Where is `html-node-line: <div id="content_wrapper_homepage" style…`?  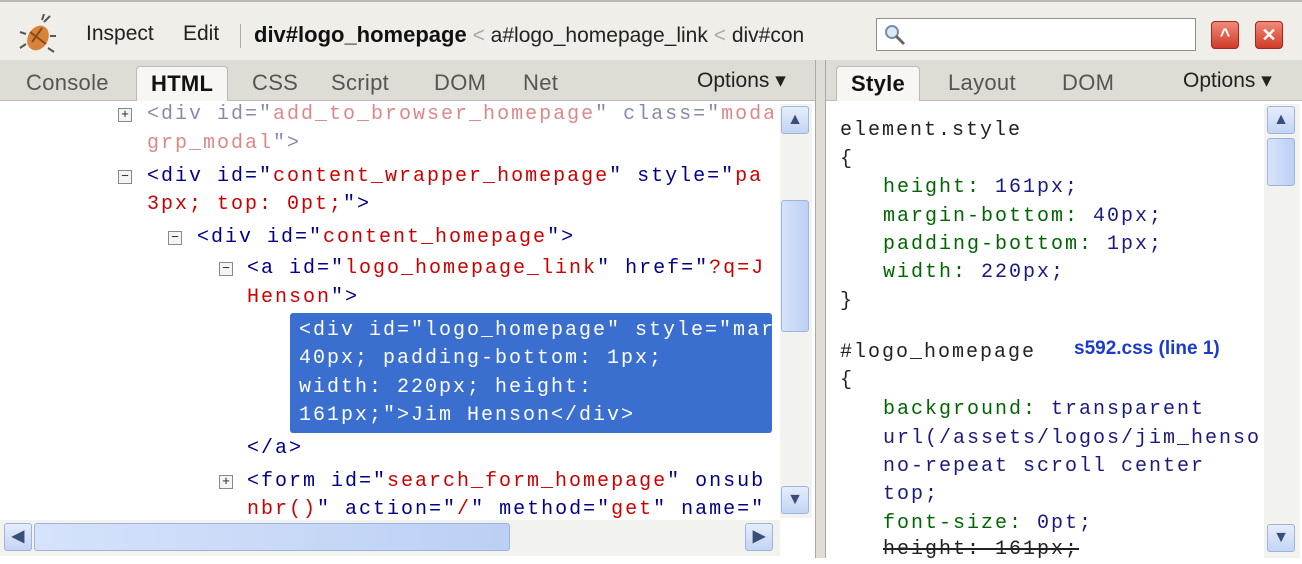 html-node-line: <div id="content_wrapper_homepage" style… is located at coordinates (460, 177).